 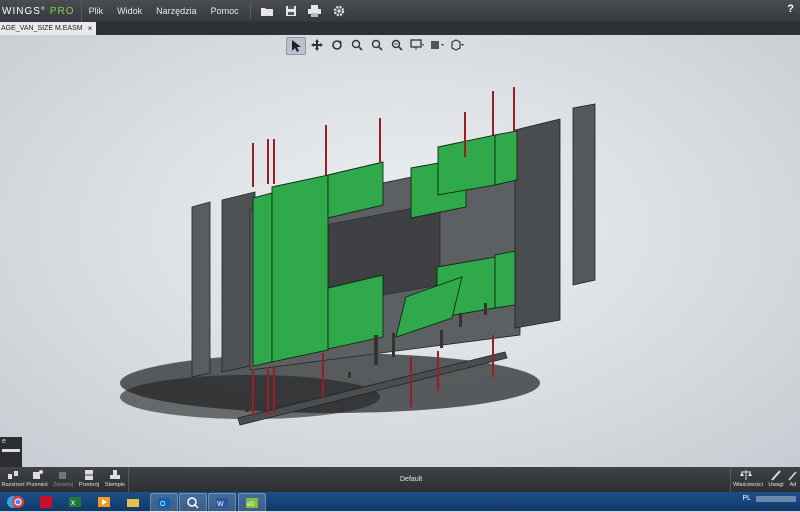 I want to click on select-arrow-icon, so click(x=296, y=46).